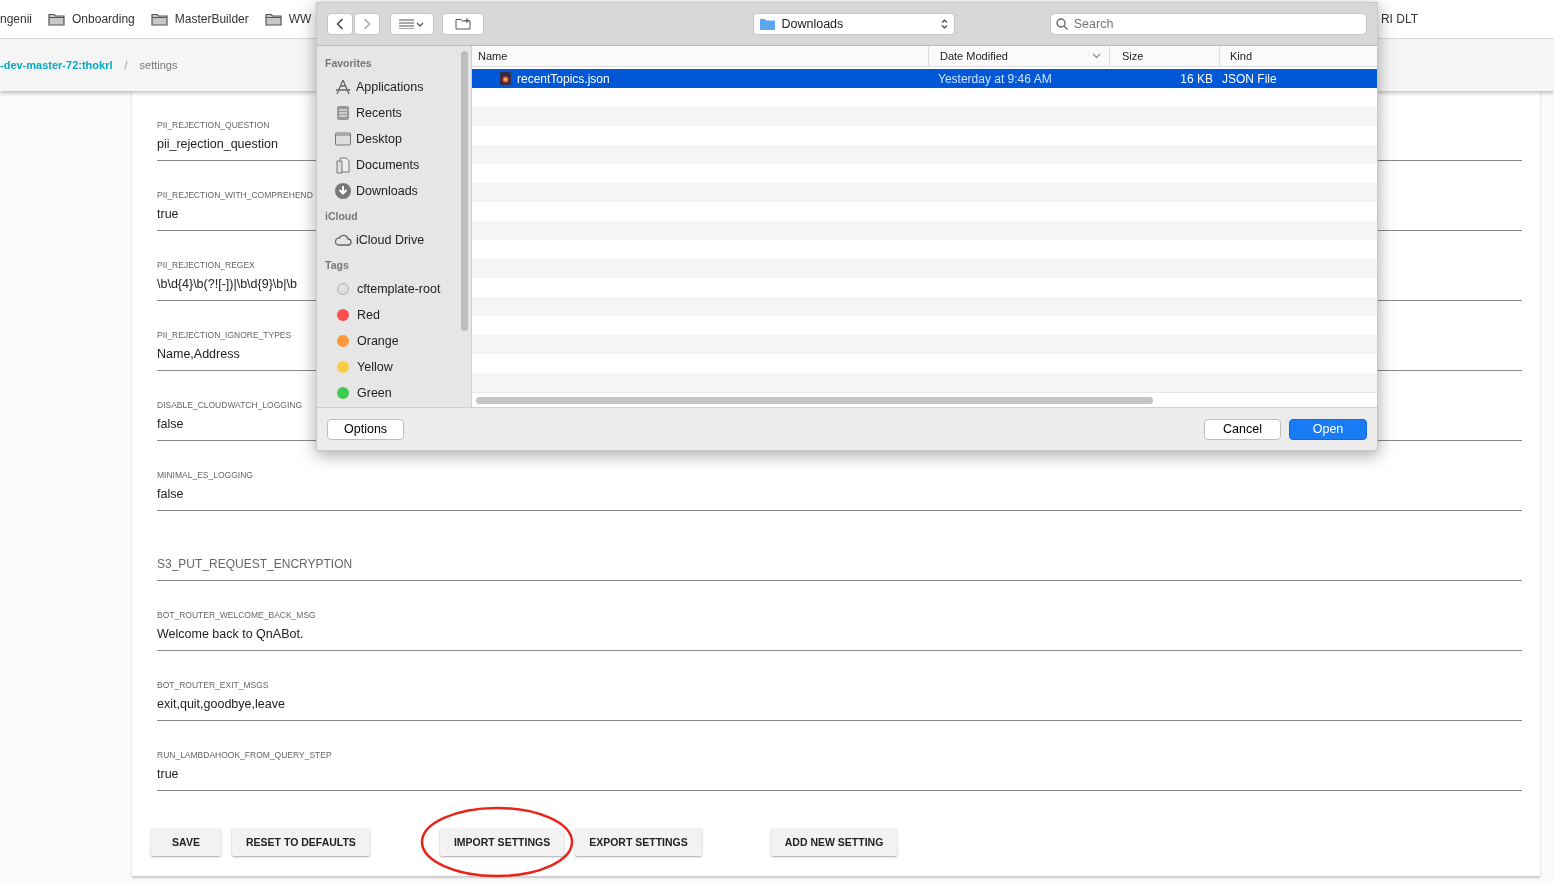 This screenshot has width=1554, height=883. Describe the element at coordinates (244, 755) in the screenshot. I see `field-label: RUN_LAMBDAHOOK_FROM_QUERY_STEP` at that location.